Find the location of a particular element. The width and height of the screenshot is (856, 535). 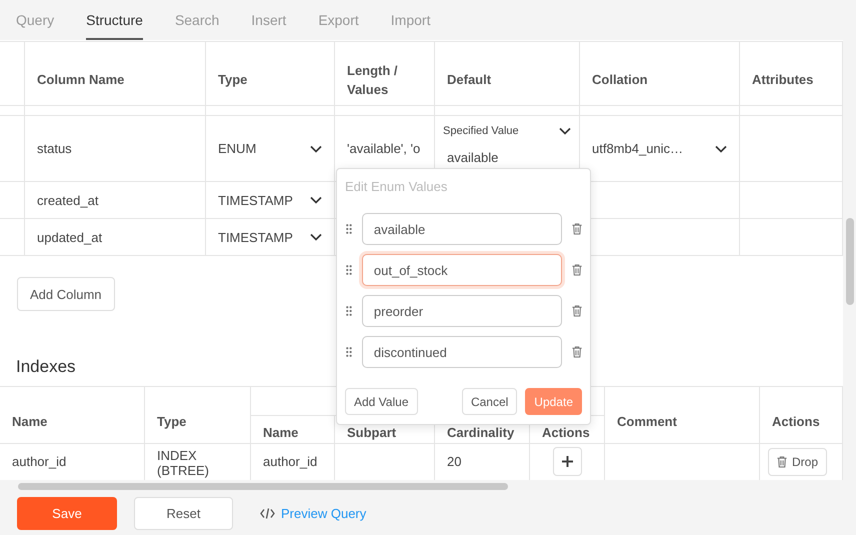

enum-value-field: available is located at coordinates (462, 229).